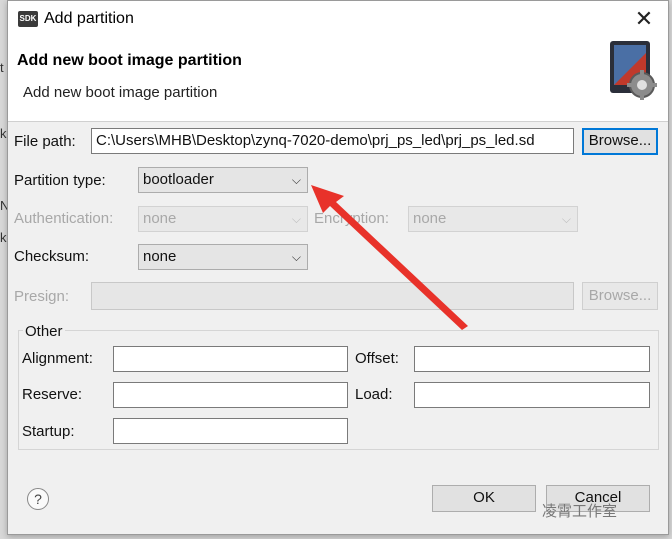 The image size is (672, 539). What do you see at coordinates (178, 179) in the screenshot?
I see `partition-type-value: bootloader` at bounding box center [178, 179].